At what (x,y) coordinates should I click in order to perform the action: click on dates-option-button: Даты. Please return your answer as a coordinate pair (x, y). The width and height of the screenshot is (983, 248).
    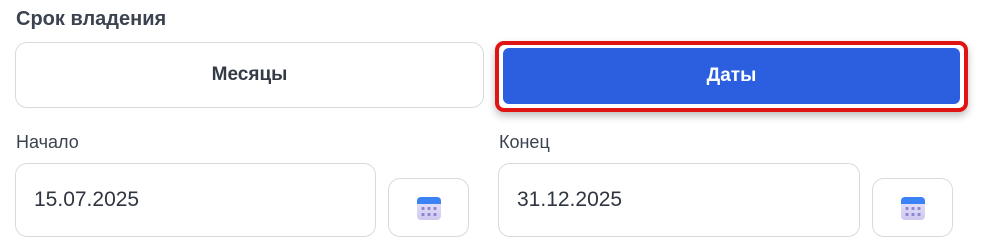
    Looking at the image, I should click on (731, 76).